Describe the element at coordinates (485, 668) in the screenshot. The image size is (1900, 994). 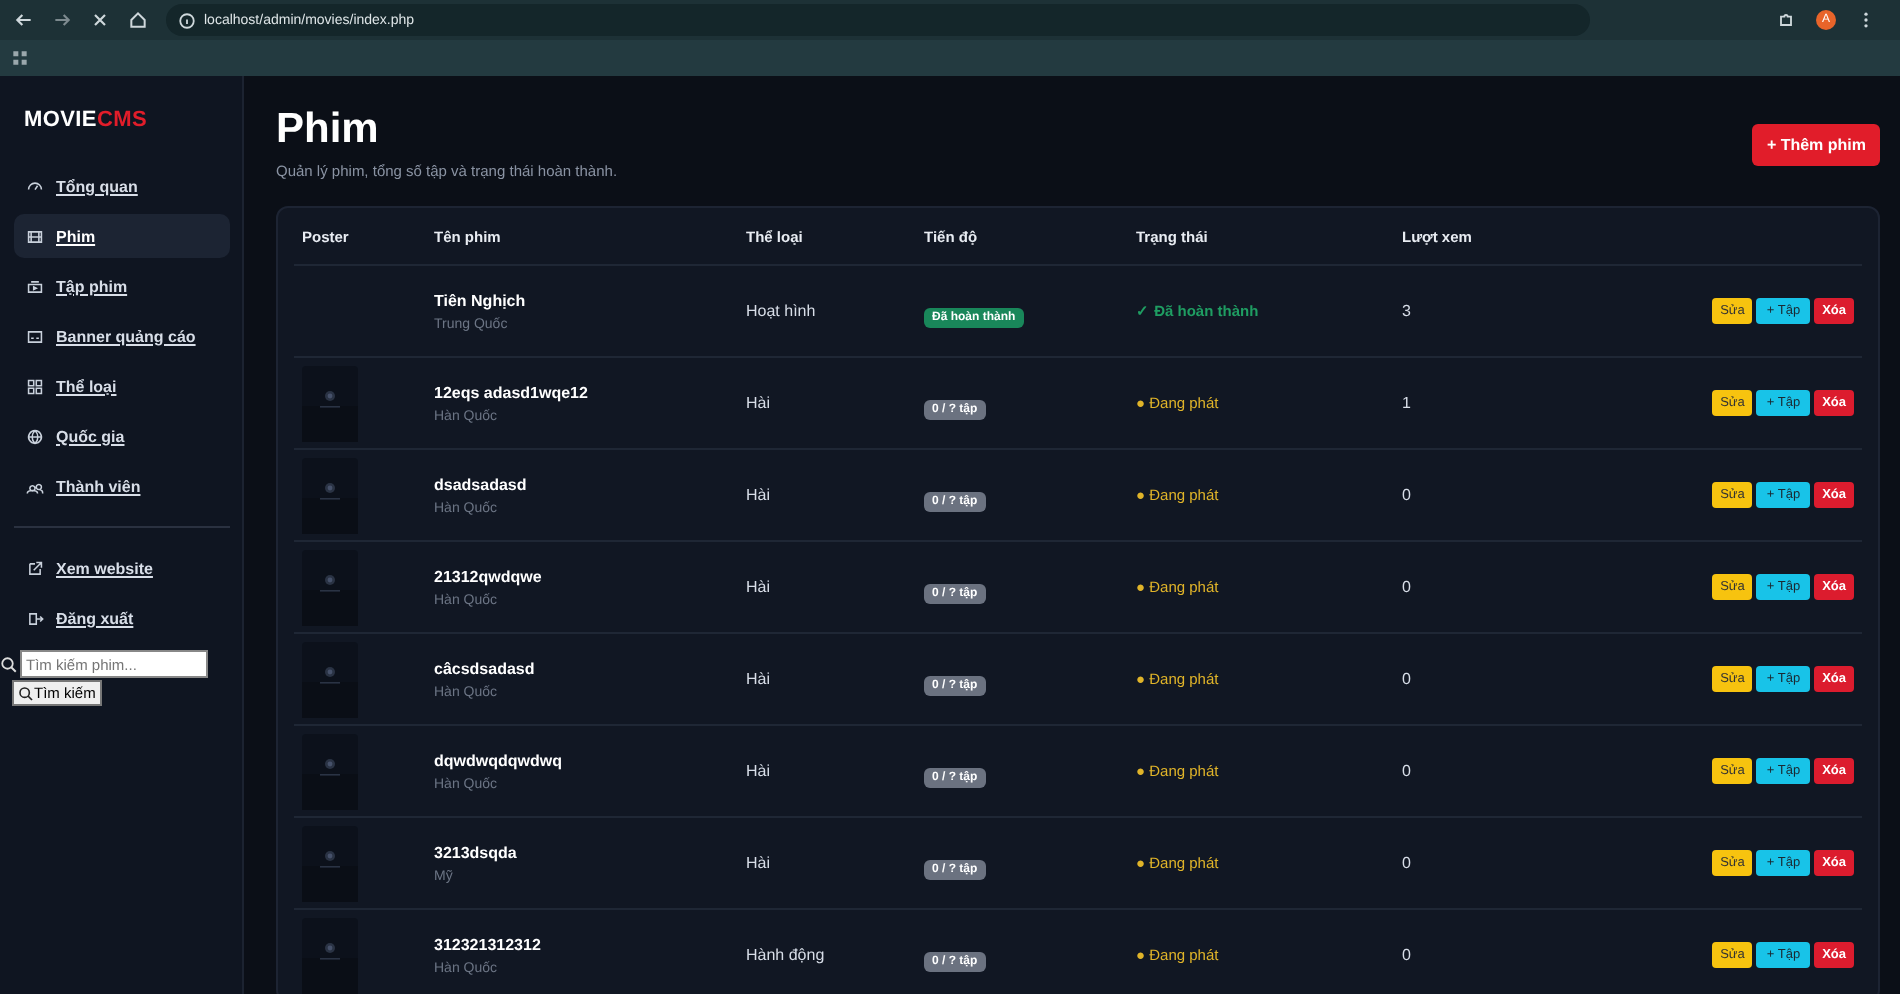
I see `movie-title: câcsdsadasd` at that location.